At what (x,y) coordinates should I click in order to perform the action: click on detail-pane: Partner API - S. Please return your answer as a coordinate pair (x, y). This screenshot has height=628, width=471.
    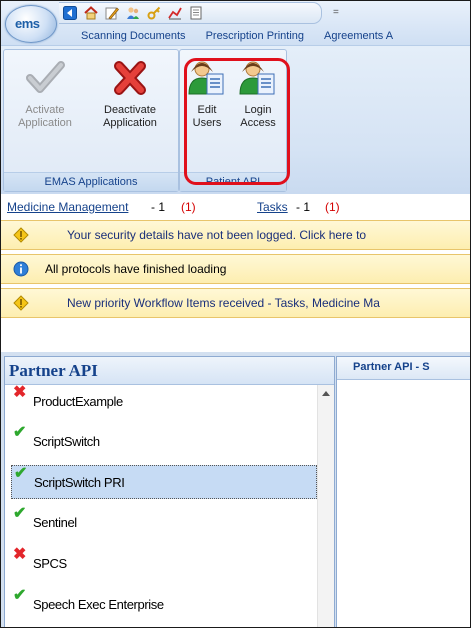
    Looking at the image, I should click on (403, 491).